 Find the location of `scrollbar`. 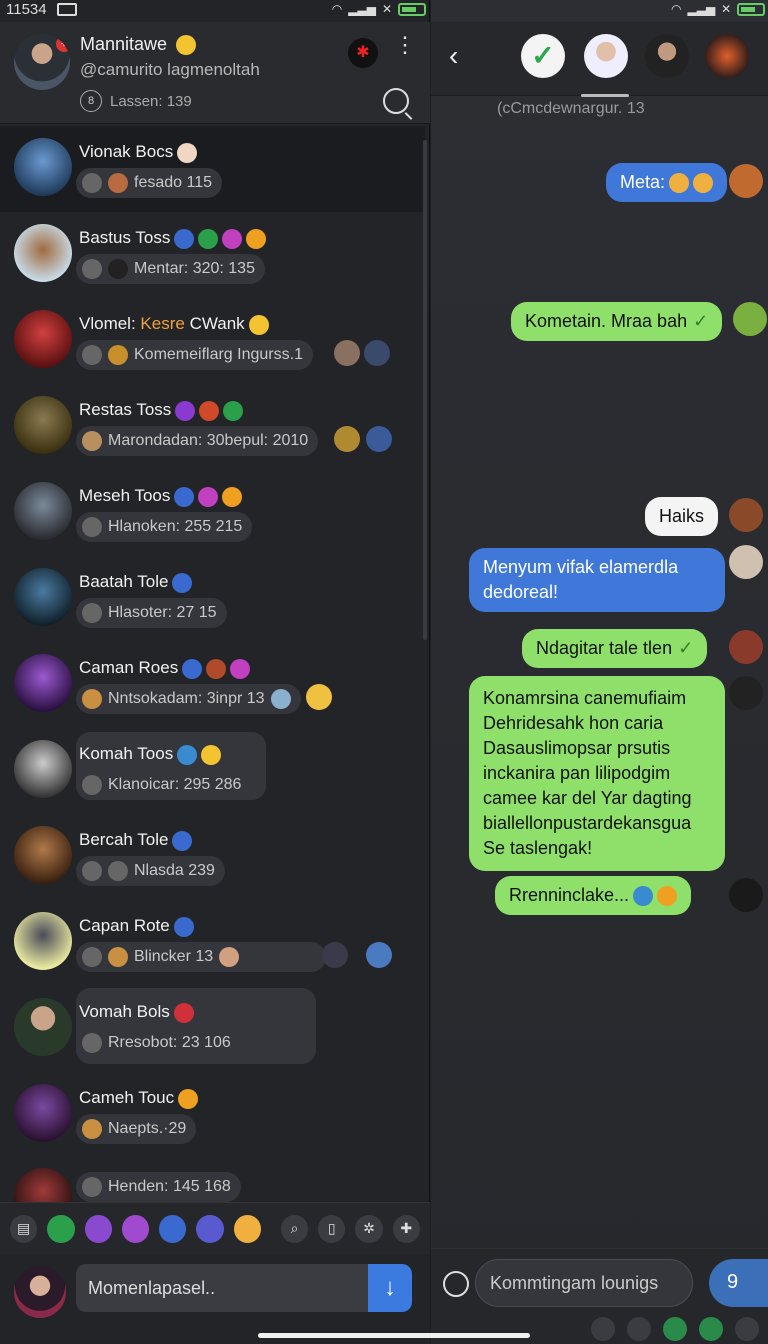

scrollbar is located at coordinates (425, 390).